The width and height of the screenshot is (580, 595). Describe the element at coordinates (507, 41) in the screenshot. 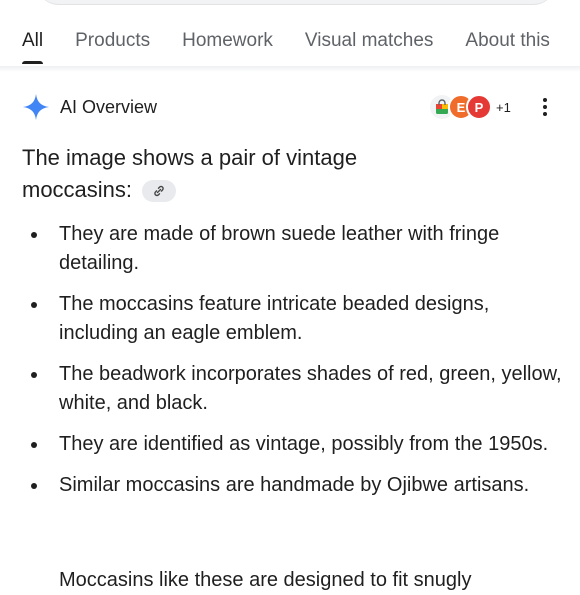

I see `tab-about-this: About this` at that location.